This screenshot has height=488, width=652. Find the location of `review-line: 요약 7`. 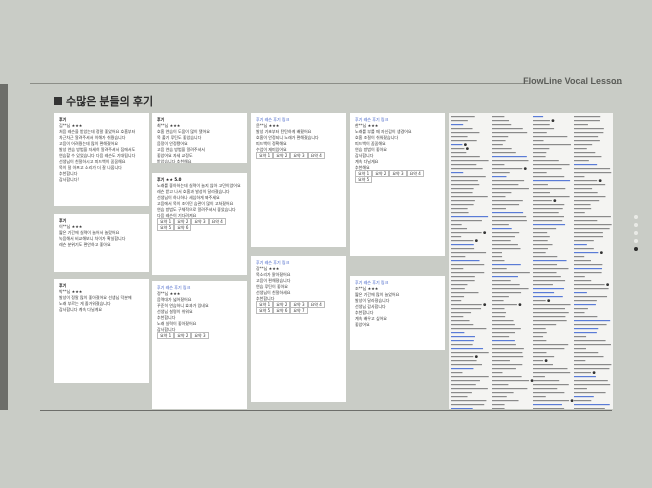

review-line: 요약 7 is located at coordinates (299, 310).